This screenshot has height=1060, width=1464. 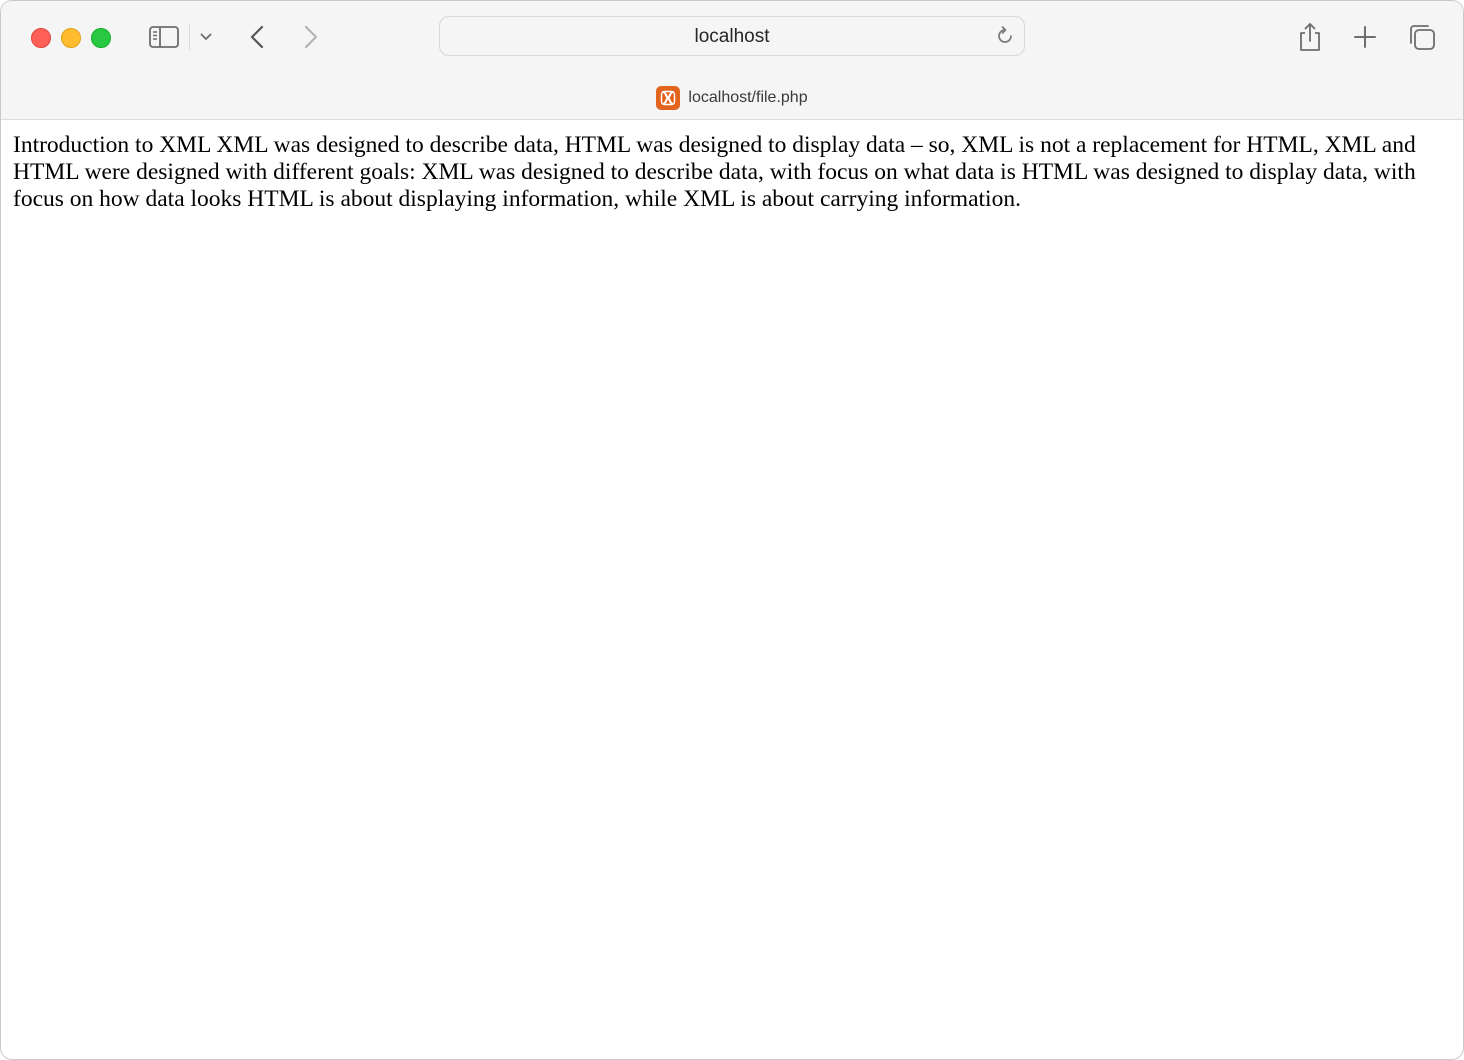 I want to click on minimize-window-button, so click(x=71, y=38).